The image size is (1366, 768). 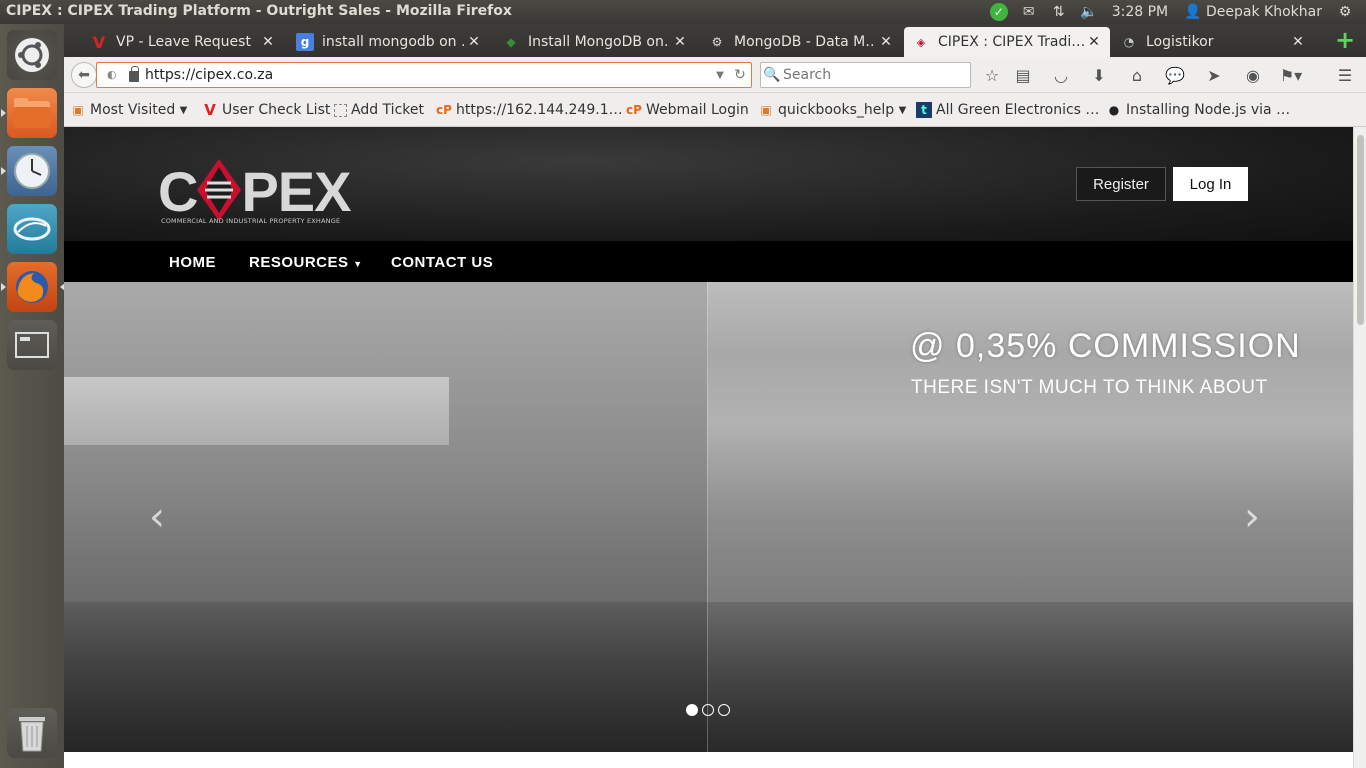 I want to click on bookmark-user-check-list: V User Check List, so click(x=266, y=110).